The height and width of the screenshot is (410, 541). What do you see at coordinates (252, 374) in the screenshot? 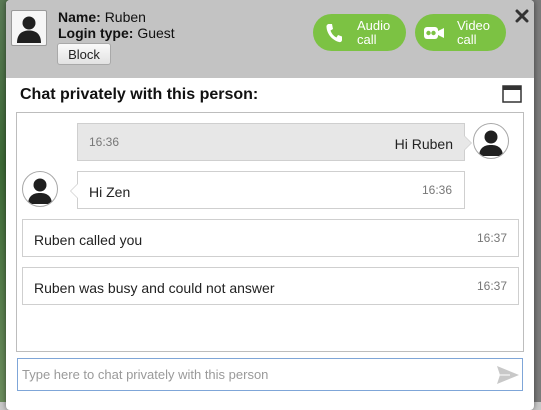
I see `chat-input` at bounding box center [252, 374].